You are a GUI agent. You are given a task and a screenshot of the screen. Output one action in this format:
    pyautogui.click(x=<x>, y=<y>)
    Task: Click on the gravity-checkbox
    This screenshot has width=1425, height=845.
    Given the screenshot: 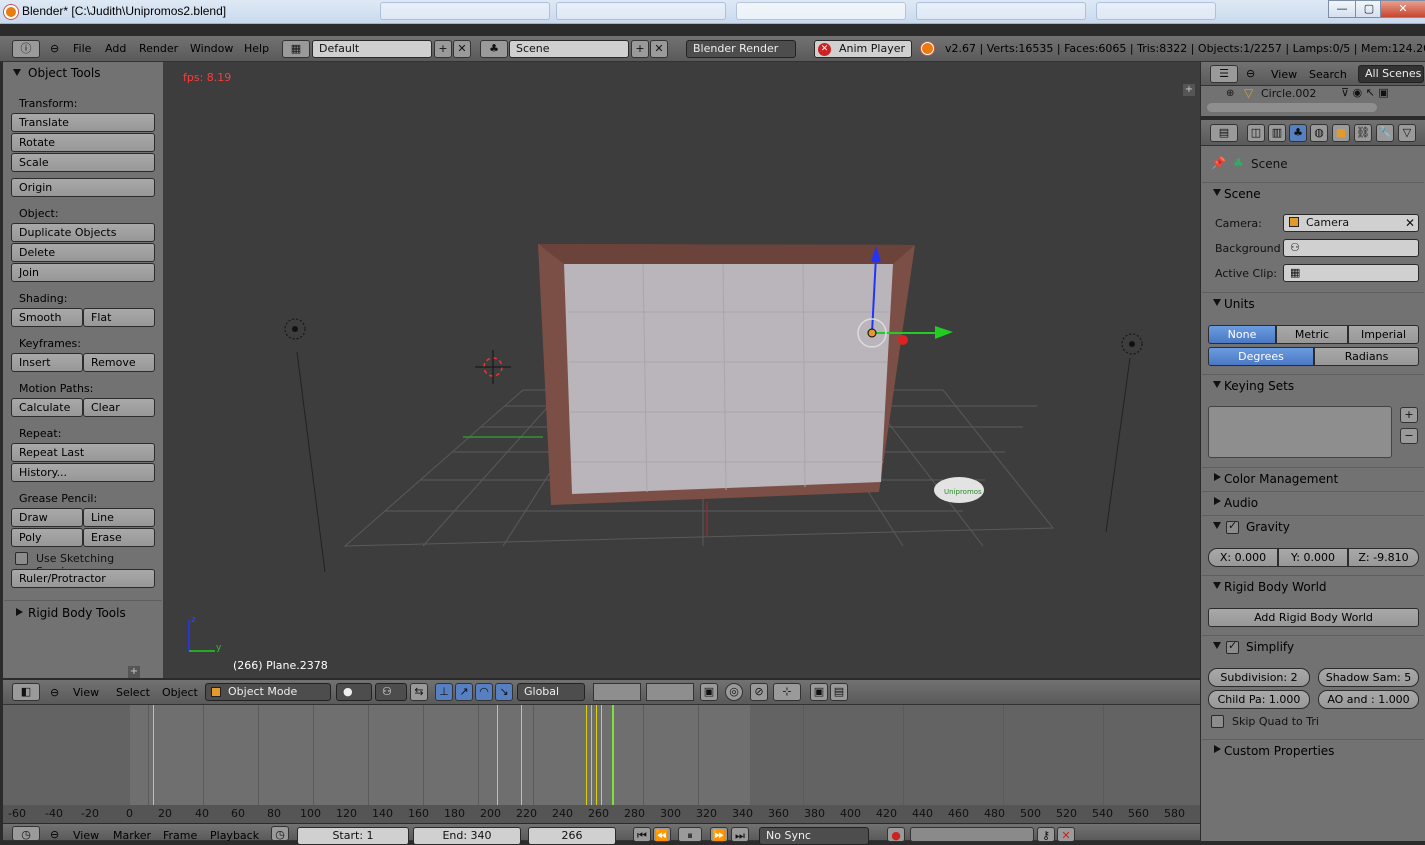 What is the action you would take?
    pyautogui.click(x=1232, y=526)
    